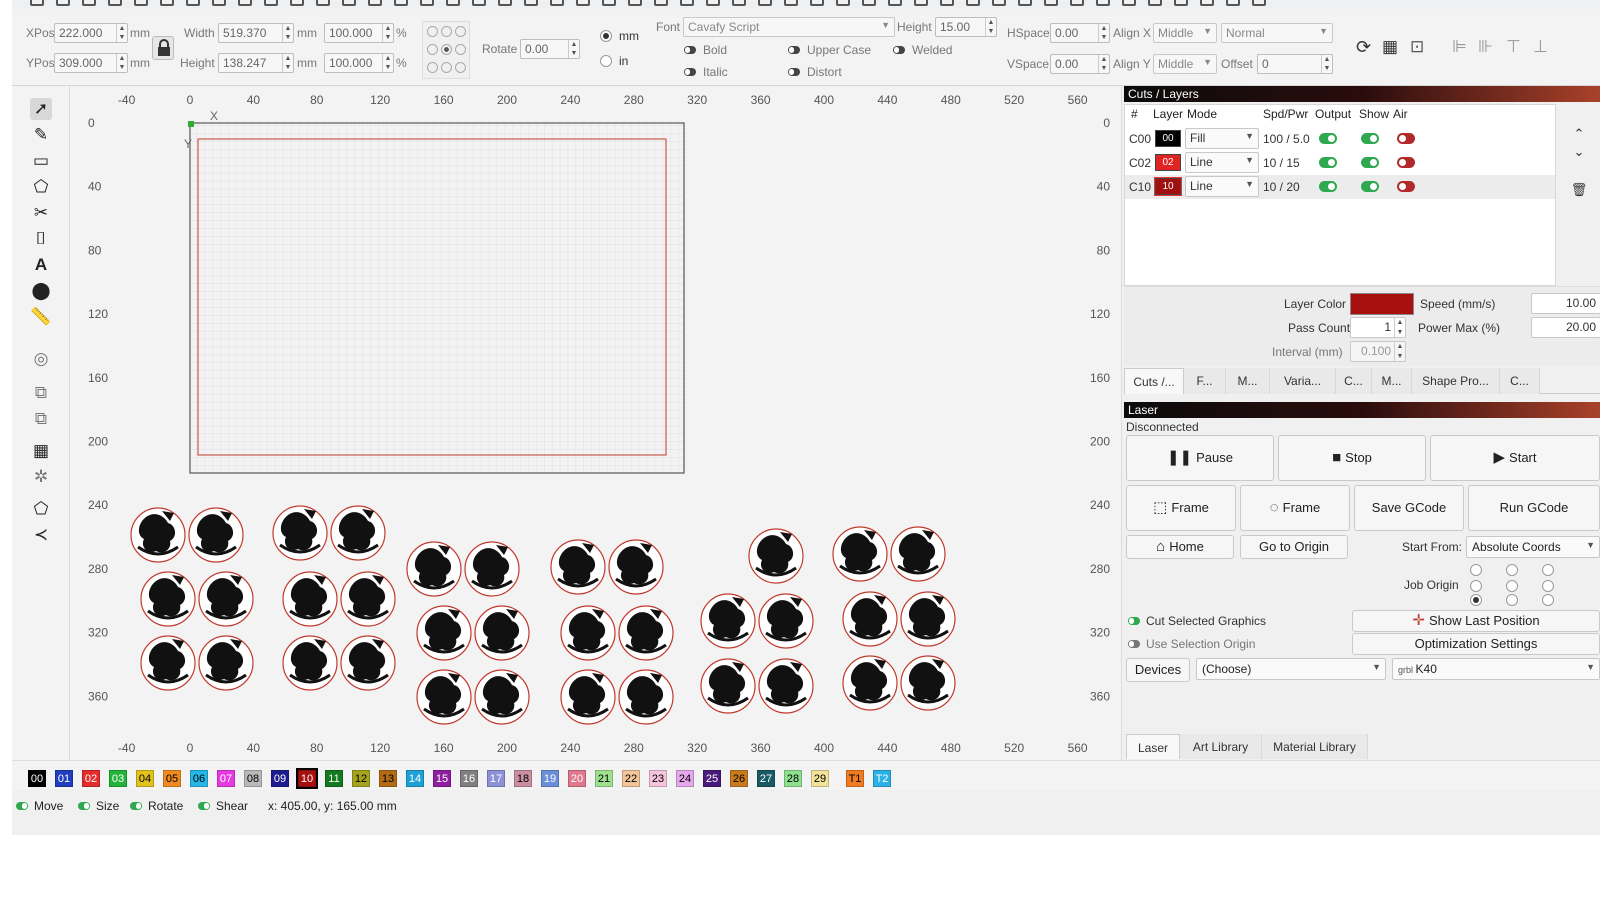  I want to click on palette-chip-T2: T2, so click(882, 778).